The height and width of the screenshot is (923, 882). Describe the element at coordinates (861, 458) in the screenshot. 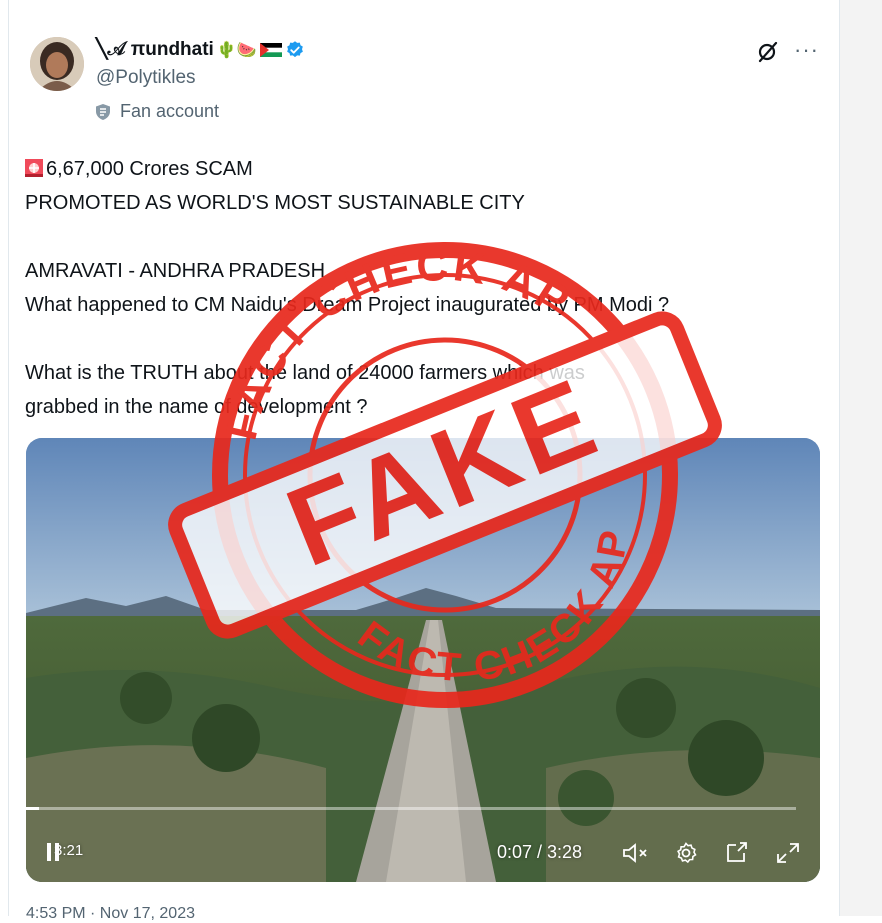

I see `page-background-right` at that location.